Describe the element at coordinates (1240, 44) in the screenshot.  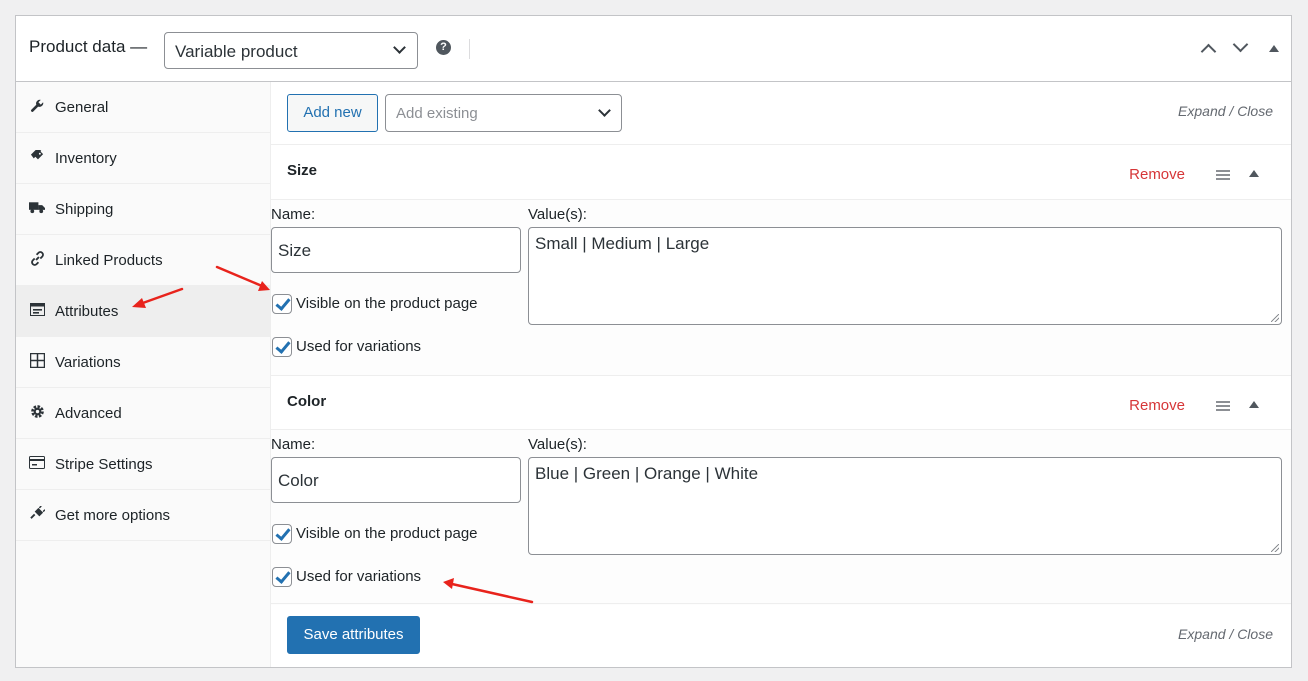
I see `move-down-icon` at that location.